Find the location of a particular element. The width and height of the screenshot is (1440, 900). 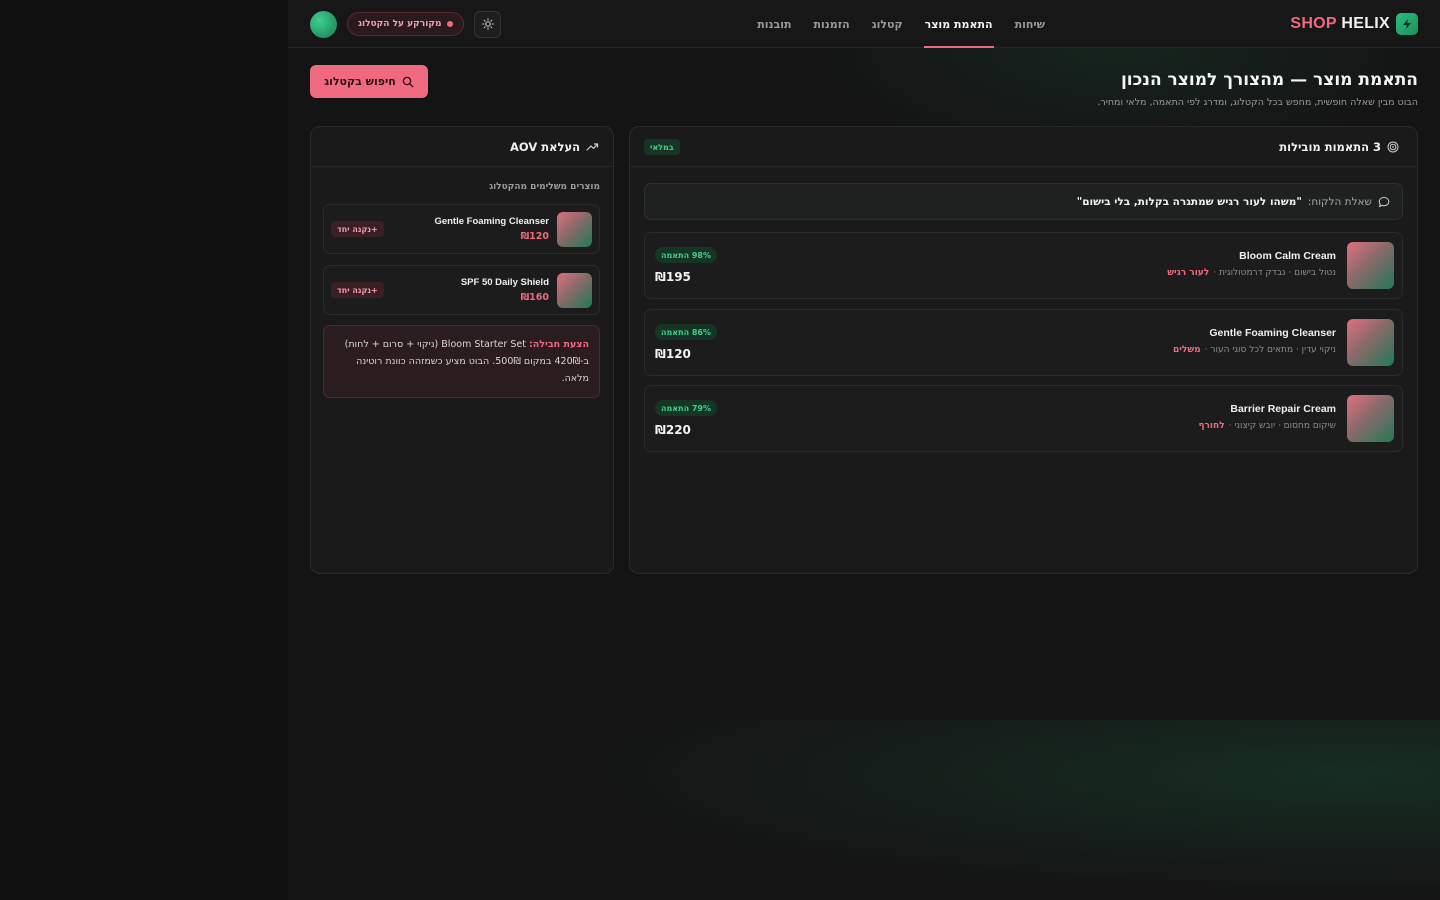

avatar is located at coordinates (323, 24).